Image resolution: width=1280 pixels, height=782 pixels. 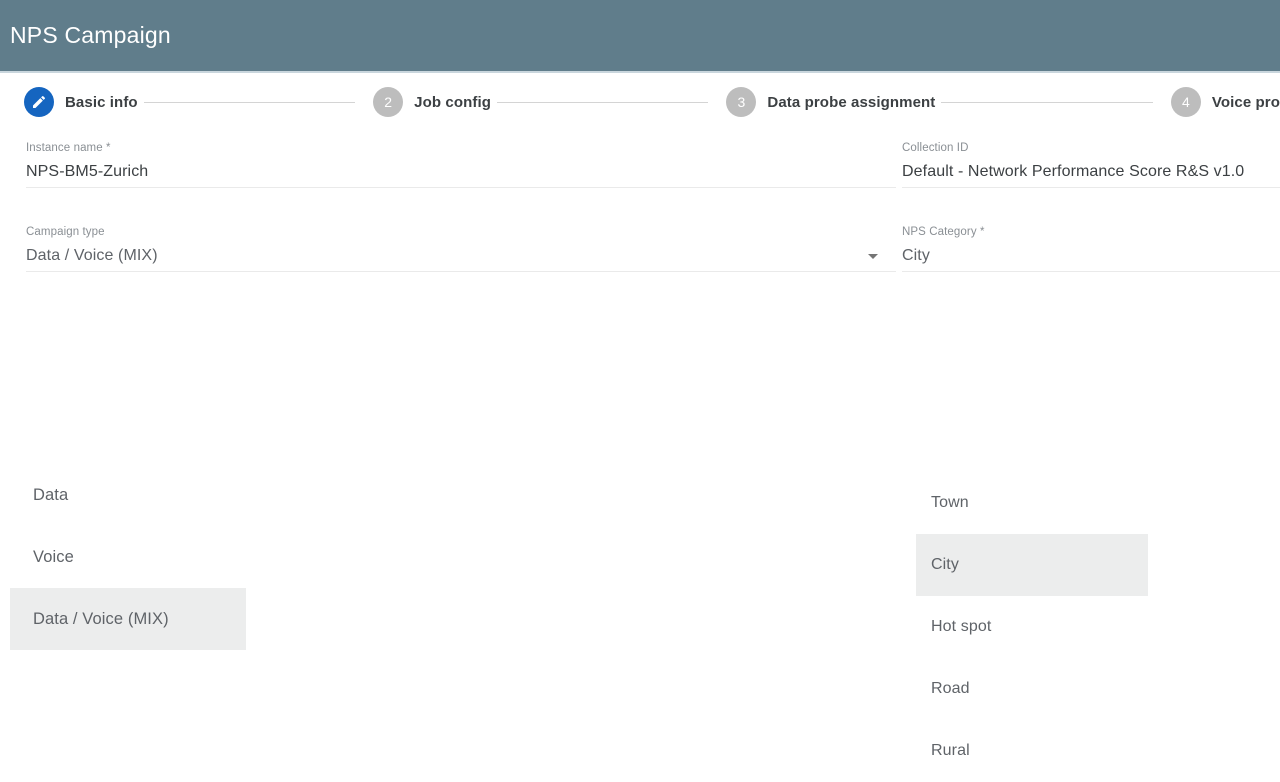 What do you see at coordinates (640, 36) in the screenshot?
I see `app-header: NPS Campaign` at bounding box center [640, 36].